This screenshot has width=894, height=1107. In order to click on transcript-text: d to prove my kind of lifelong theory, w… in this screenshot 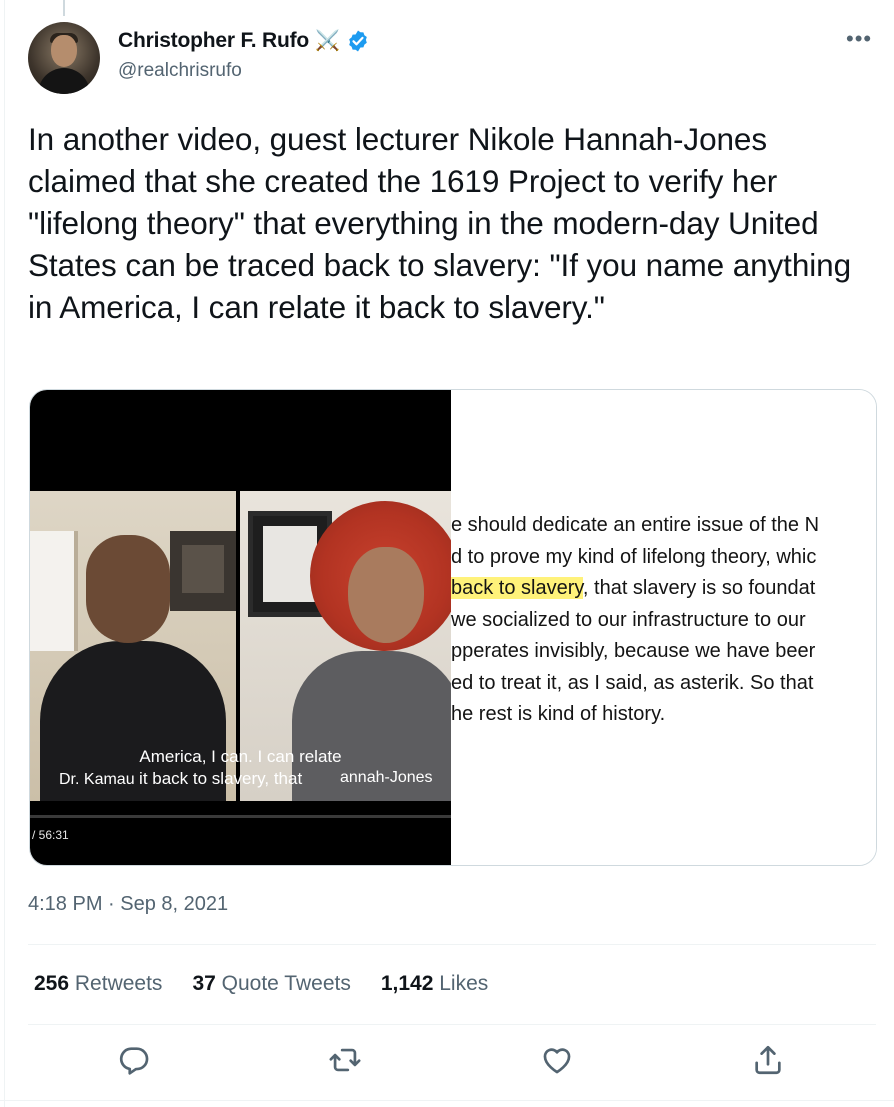, I will do `click(634, 556)`.